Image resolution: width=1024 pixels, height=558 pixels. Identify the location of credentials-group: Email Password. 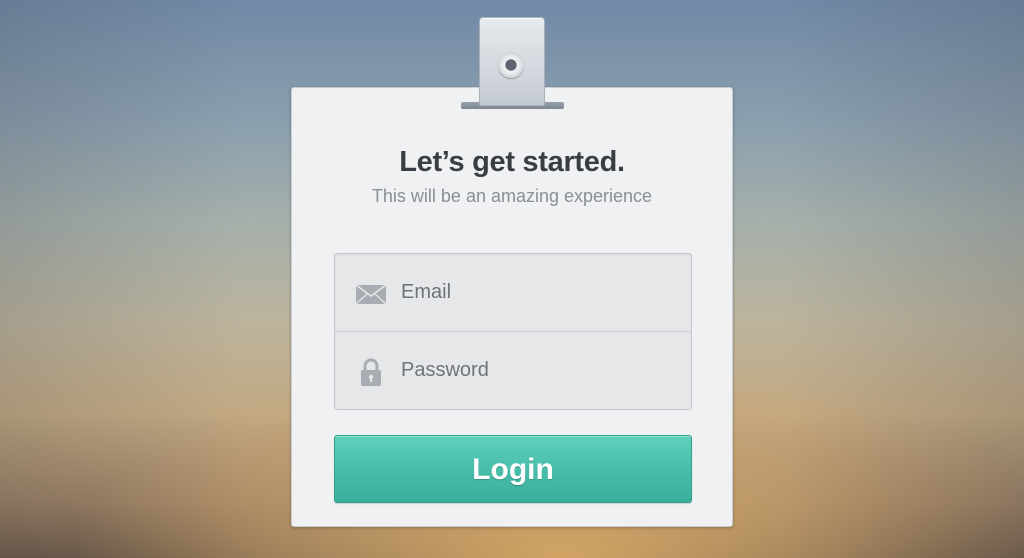
(513, 331).